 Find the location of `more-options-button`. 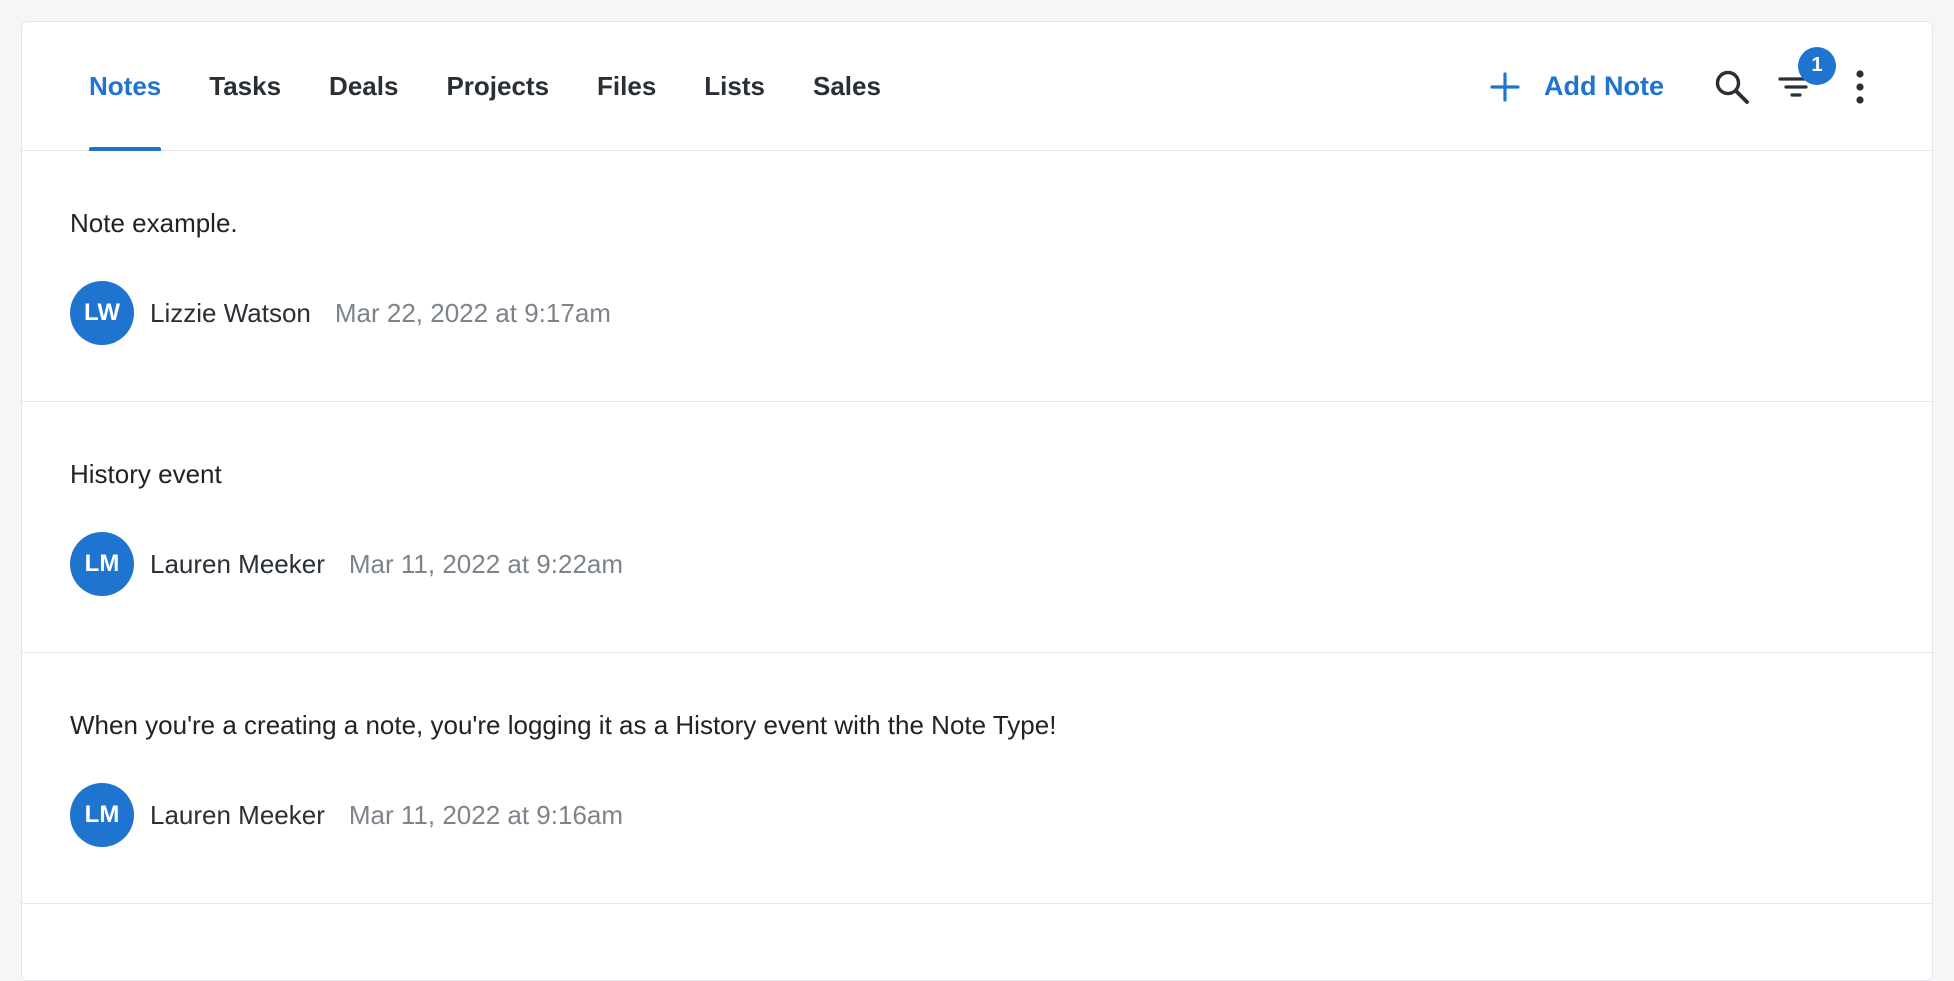

more-options-button is located at coordinates (1860, 87).